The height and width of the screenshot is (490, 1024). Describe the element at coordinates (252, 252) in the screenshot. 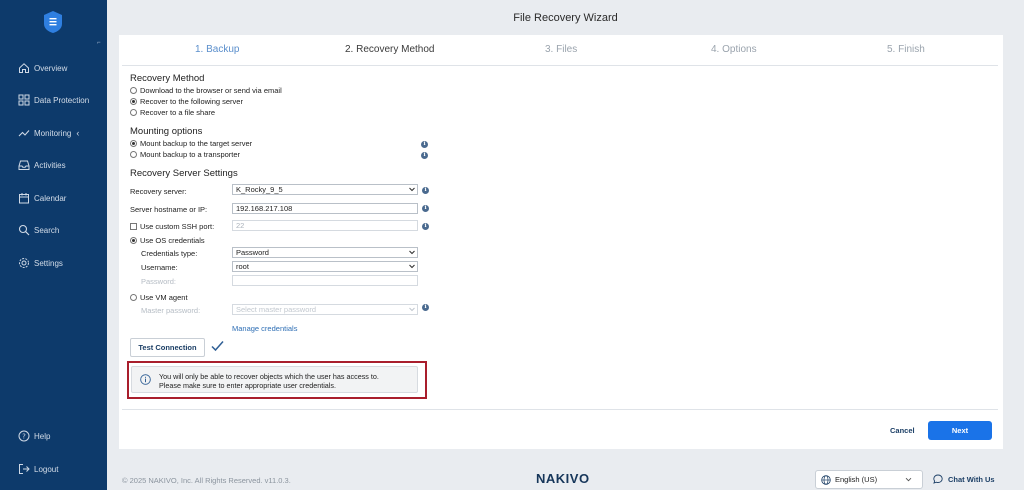

I see `credentials-type-value: Password` at that location.